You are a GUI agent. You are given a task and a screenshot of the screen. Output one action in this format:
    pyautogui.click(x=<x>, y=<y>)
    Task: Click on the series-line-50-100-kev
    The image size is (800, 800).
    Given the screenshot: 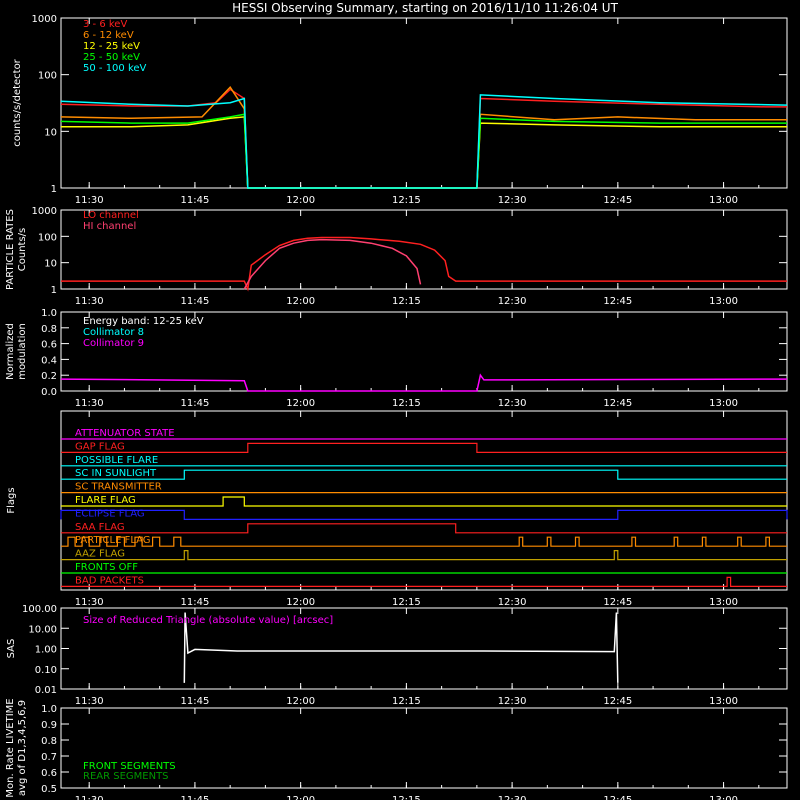 What is the action you would take?
    pyautogui.click(x=424, y=141)
    